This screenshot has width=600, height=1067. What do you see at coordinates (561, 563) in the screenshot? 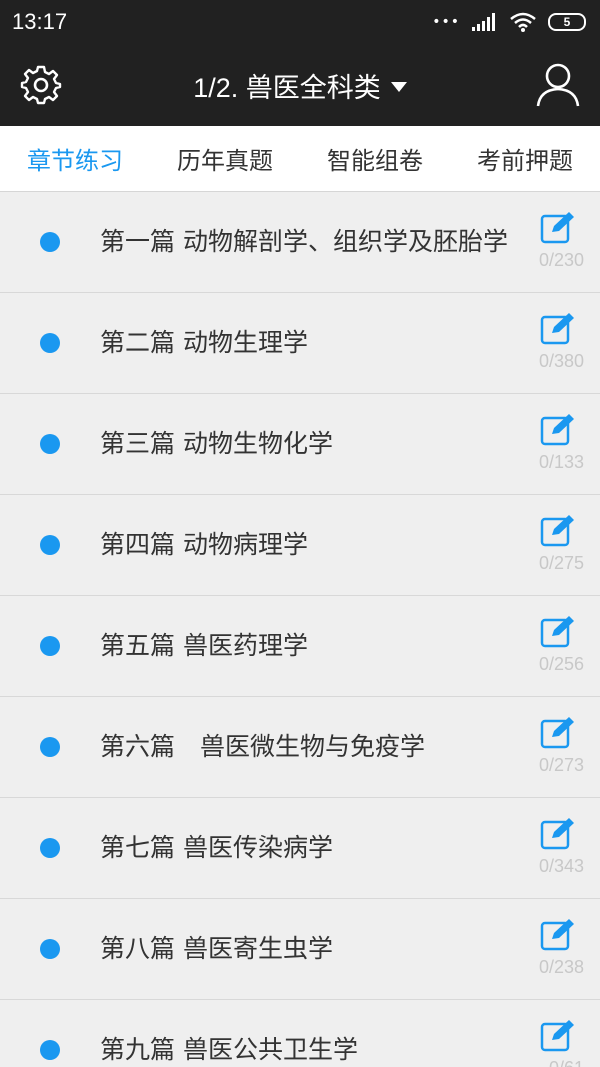
I see `question-count: 0/275` at bounding box center [561, 563].